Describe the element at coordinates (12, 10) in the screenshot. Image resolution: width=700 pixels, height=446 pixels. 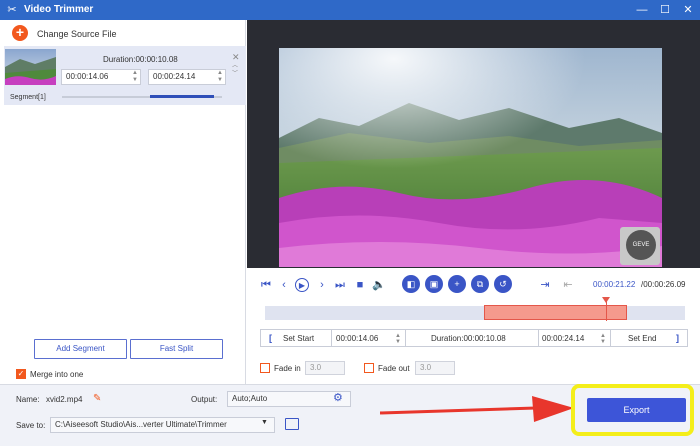
I see `scissors-icon: ✂` at that location.